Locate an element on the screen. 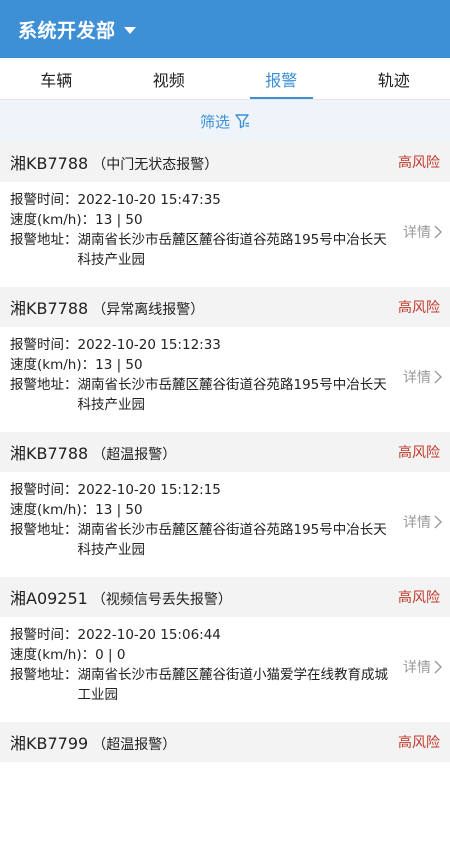 The width and height of the screenshot is (450, 867). speed-value: 0 | 0 is located at coordinates (110, 655).